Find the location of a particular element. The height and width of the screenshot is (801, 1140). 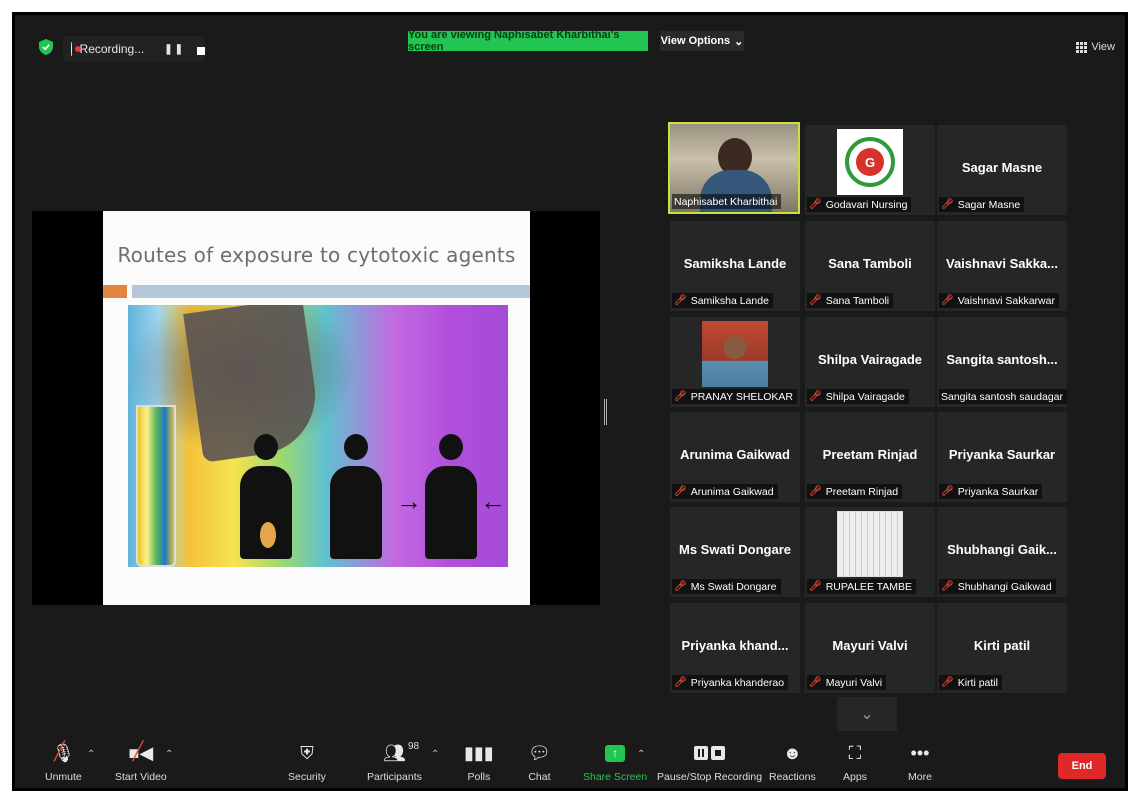

participant-tile: Sagar Masne 🎤︎ Sagar Masne is located at coordinates (1002, 170).